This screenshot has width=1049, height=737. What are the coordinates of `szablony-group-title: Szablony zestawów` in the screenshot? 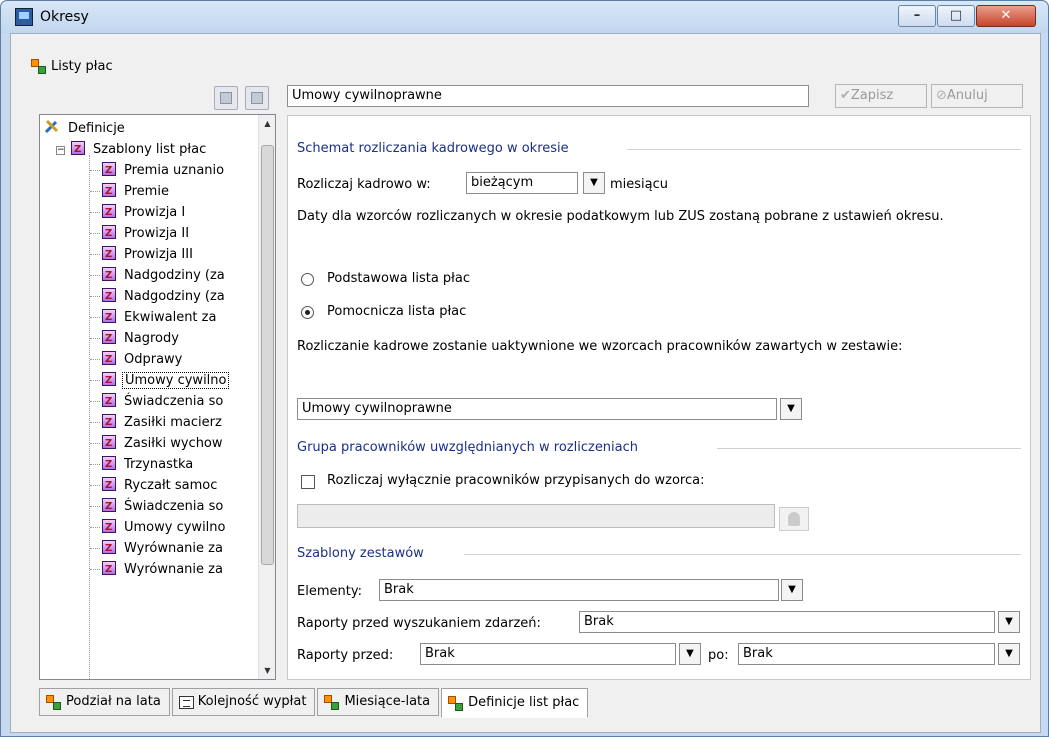 It's located at (360, 553).